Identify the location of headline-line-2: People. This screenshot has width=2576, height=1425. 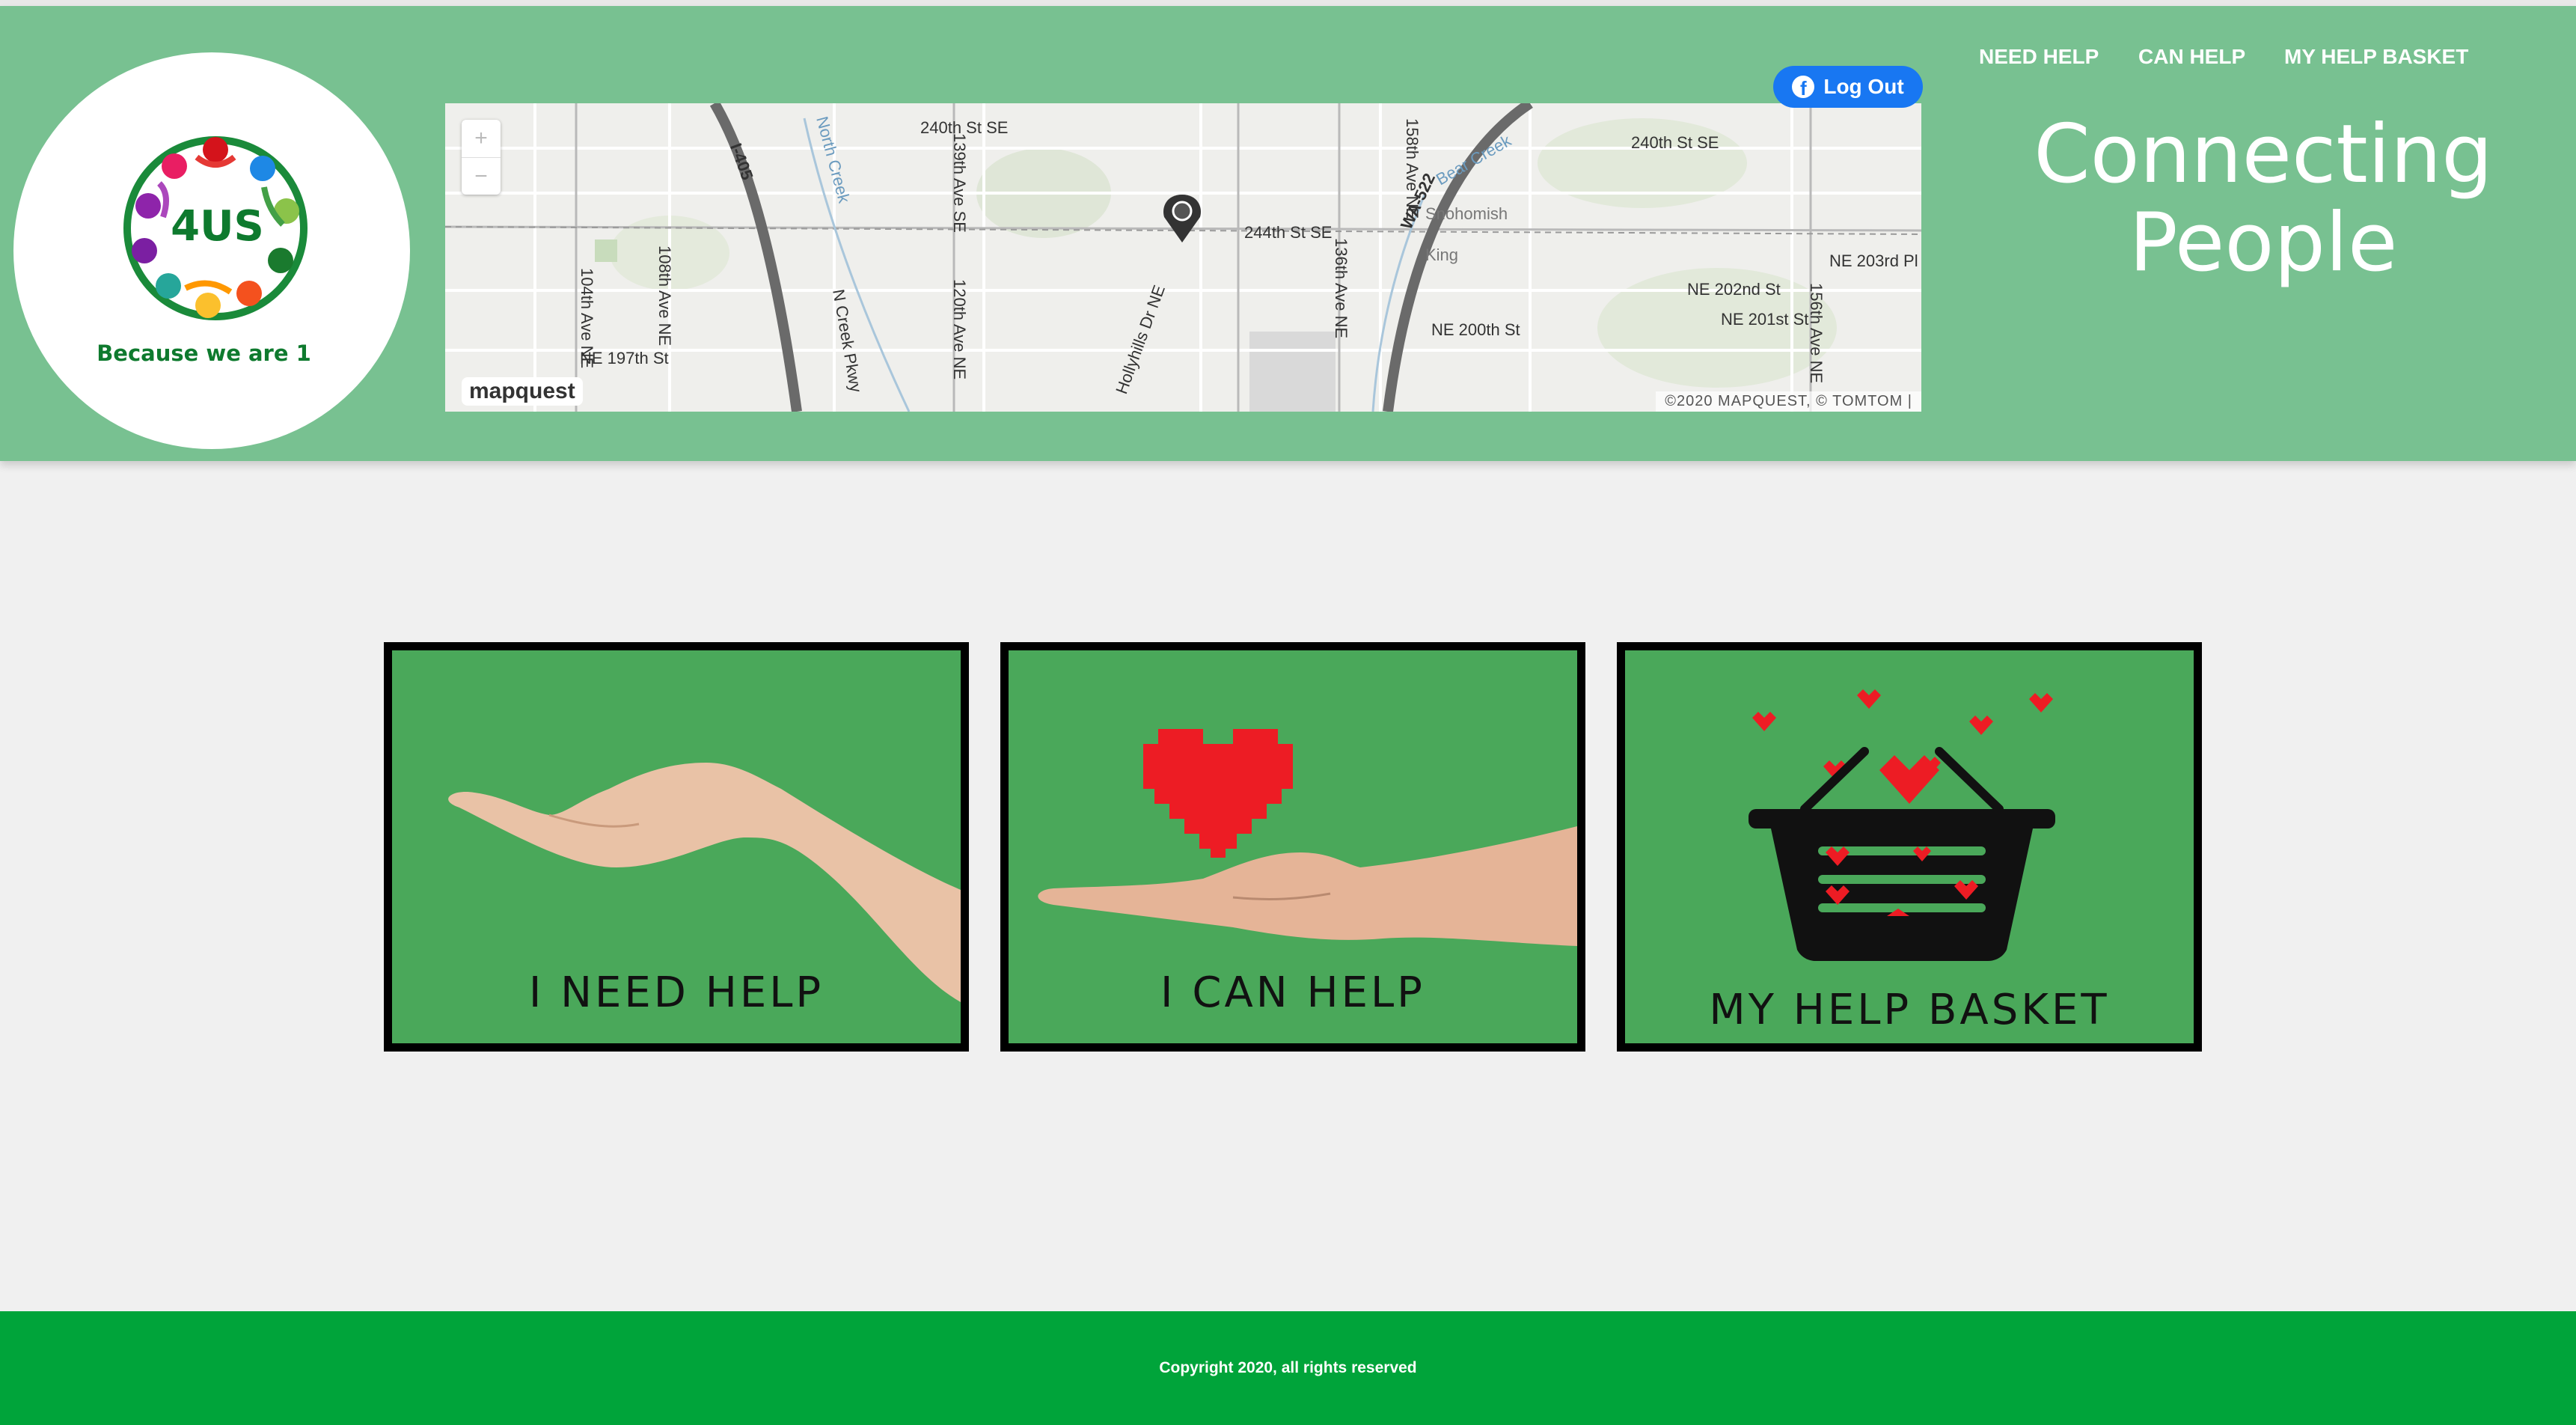
(2263, 243).